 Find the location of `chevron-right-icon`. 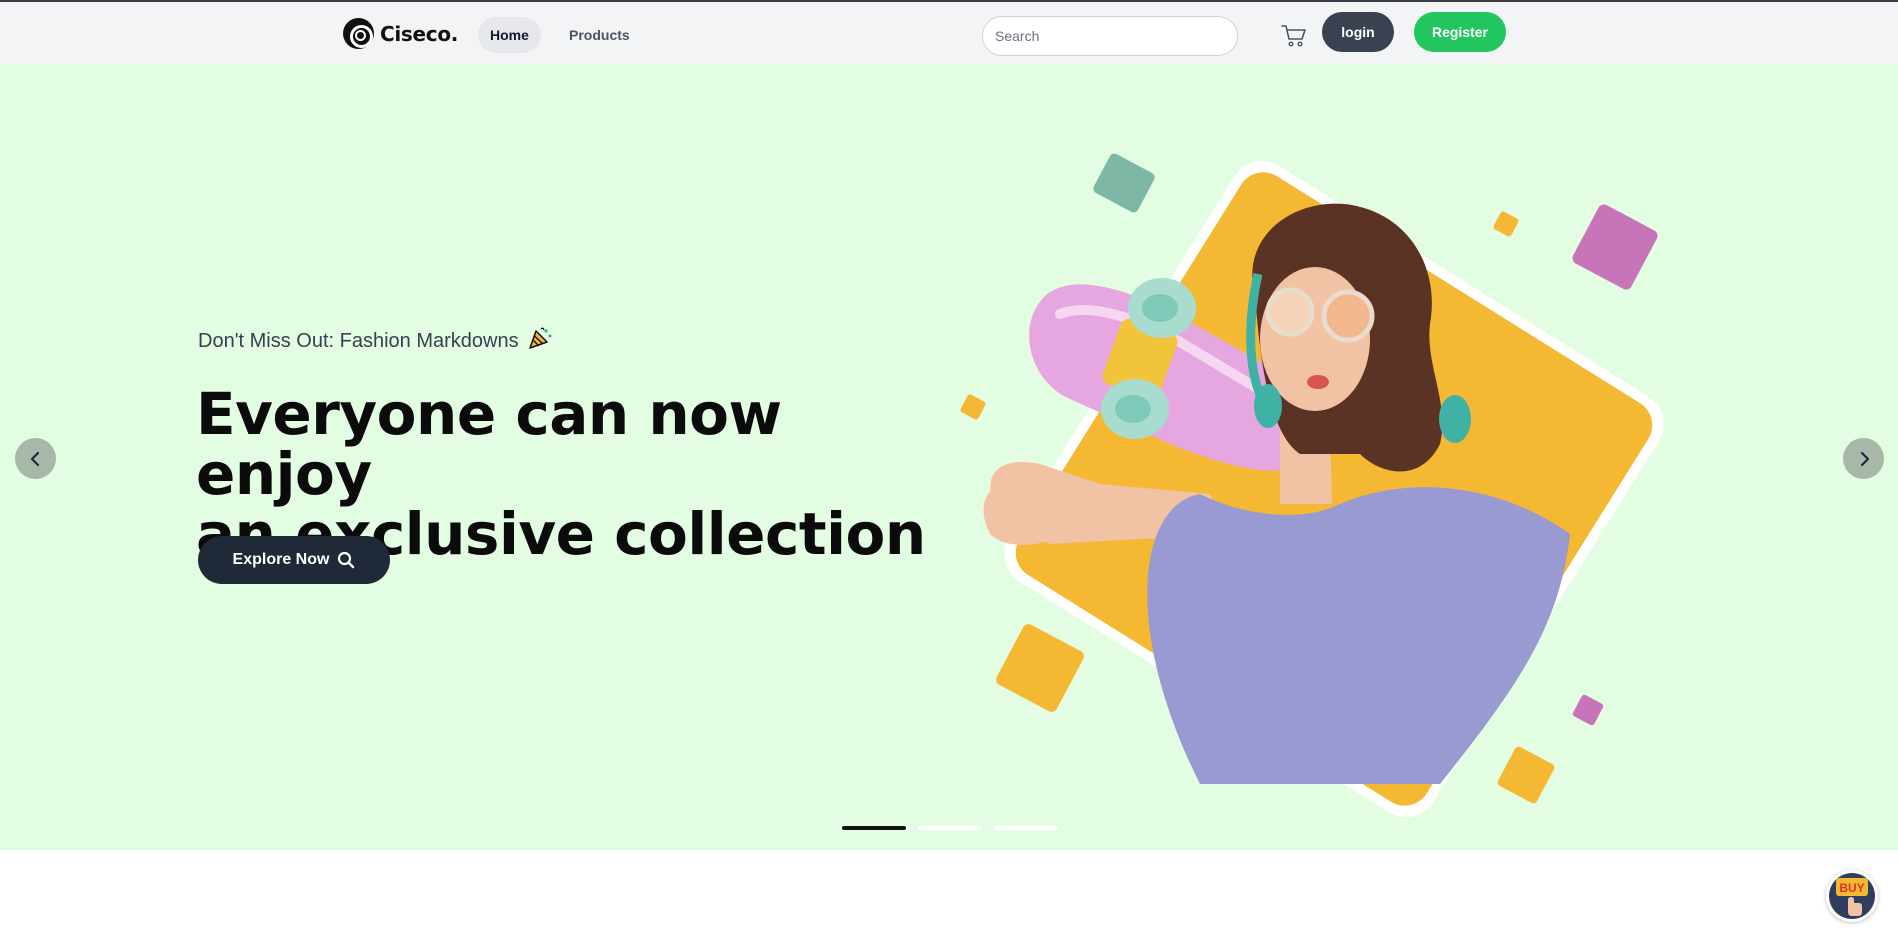

chevron-right-icon is located at coordinates (1864, 458).